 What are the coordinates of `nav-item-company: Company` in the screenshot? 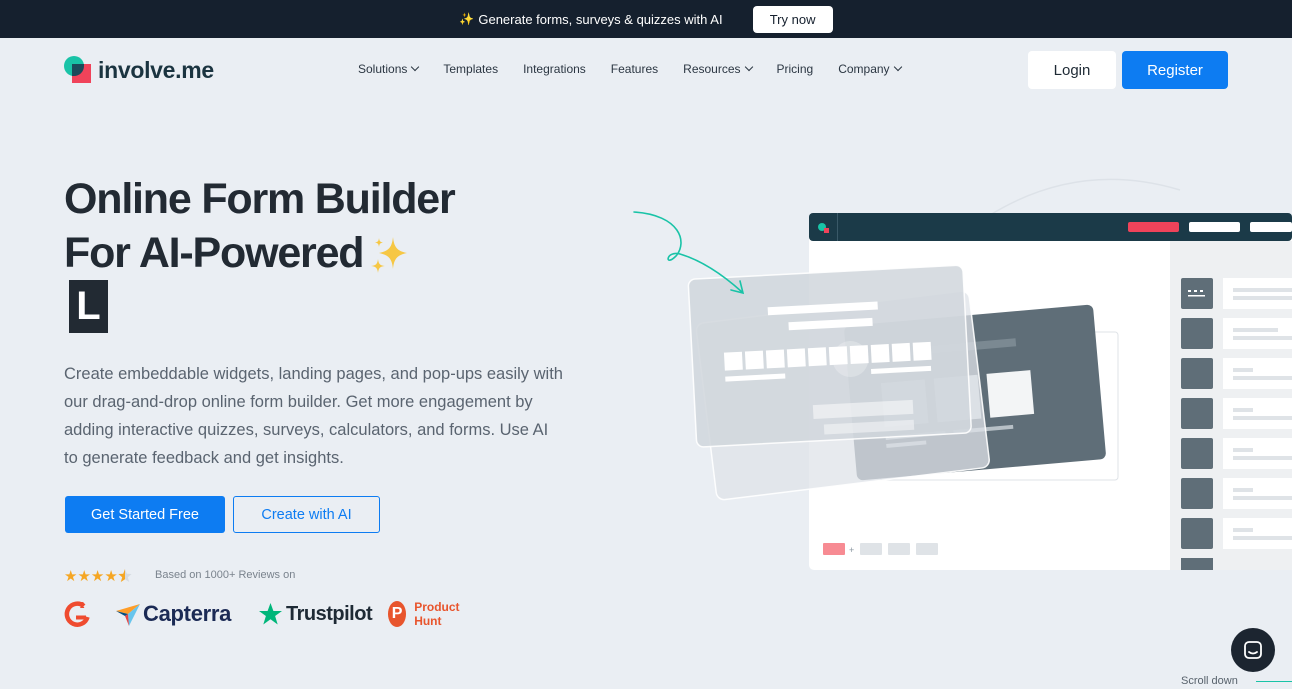 It's located at (870, 69).